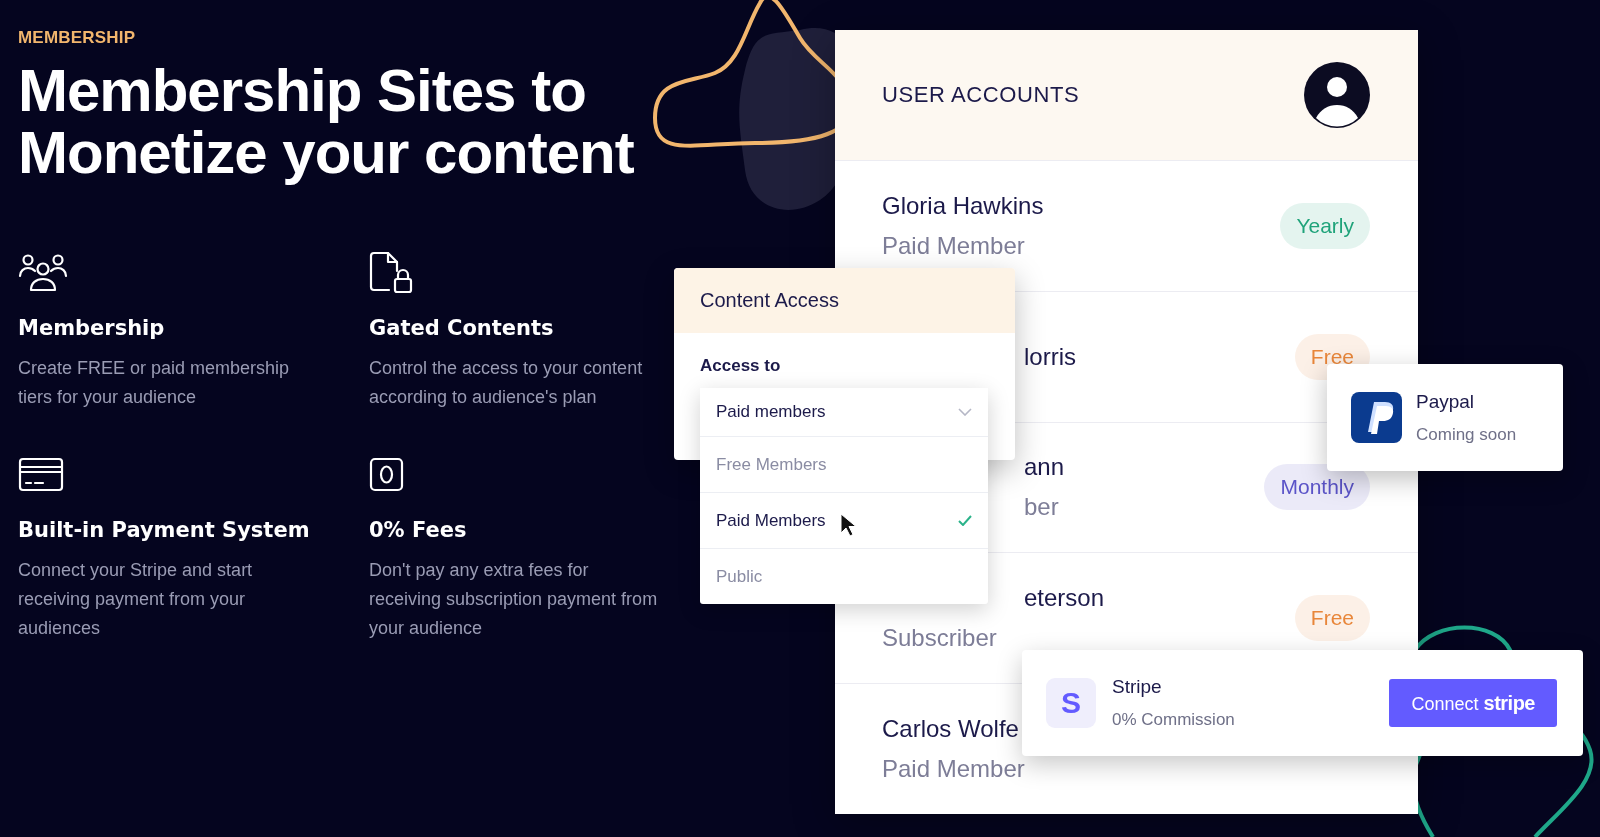 Image resolution: width=1600 pixels, height=837 pixels. Describe the element at coordinates (981, 95) in the screenshot. I see `card-title: USER ACCOUNTS` at that location.